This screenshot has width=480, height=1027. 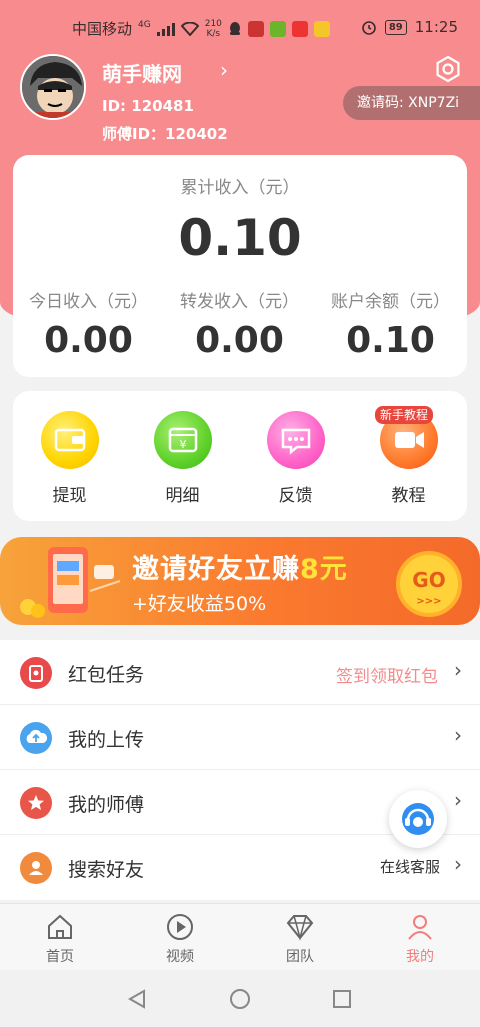 What do you see at coordinates (144, 24) in the screenshot?
I see `network-type: 4G` at bounding box center [144, 24].